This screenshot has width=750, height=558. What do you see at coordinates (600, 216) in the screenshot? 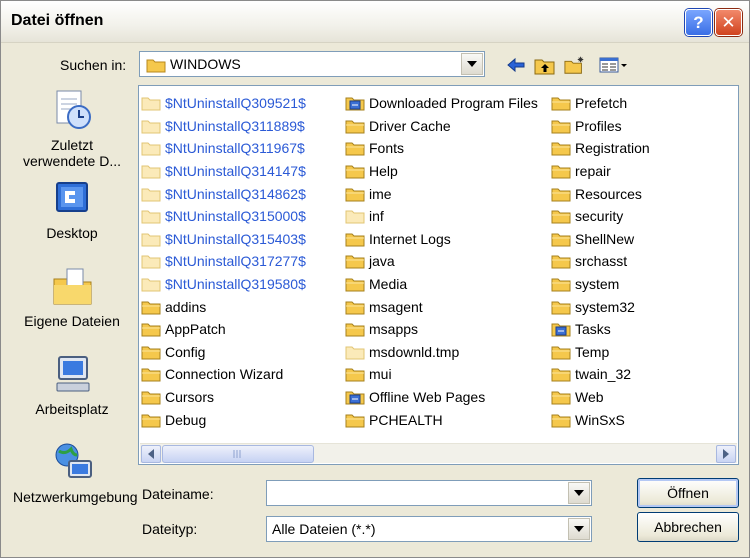
I see `file-list-item: security` at bounding box center [600, 216].